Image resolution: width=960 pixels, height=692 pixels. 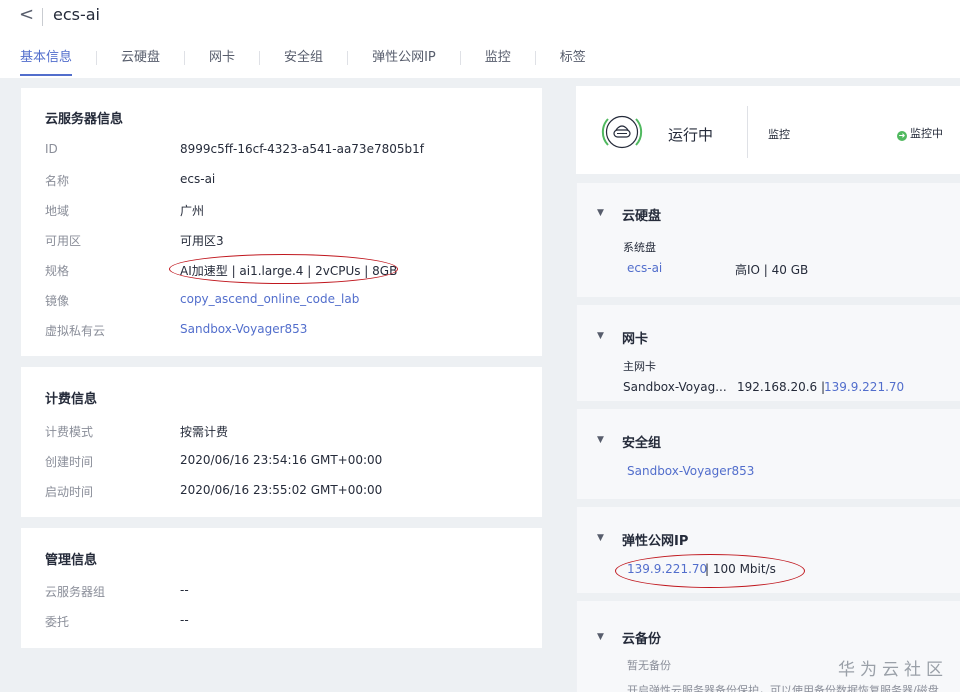 I want to click on billing-mode-label: 计费模式, so click(x=69, y=432).